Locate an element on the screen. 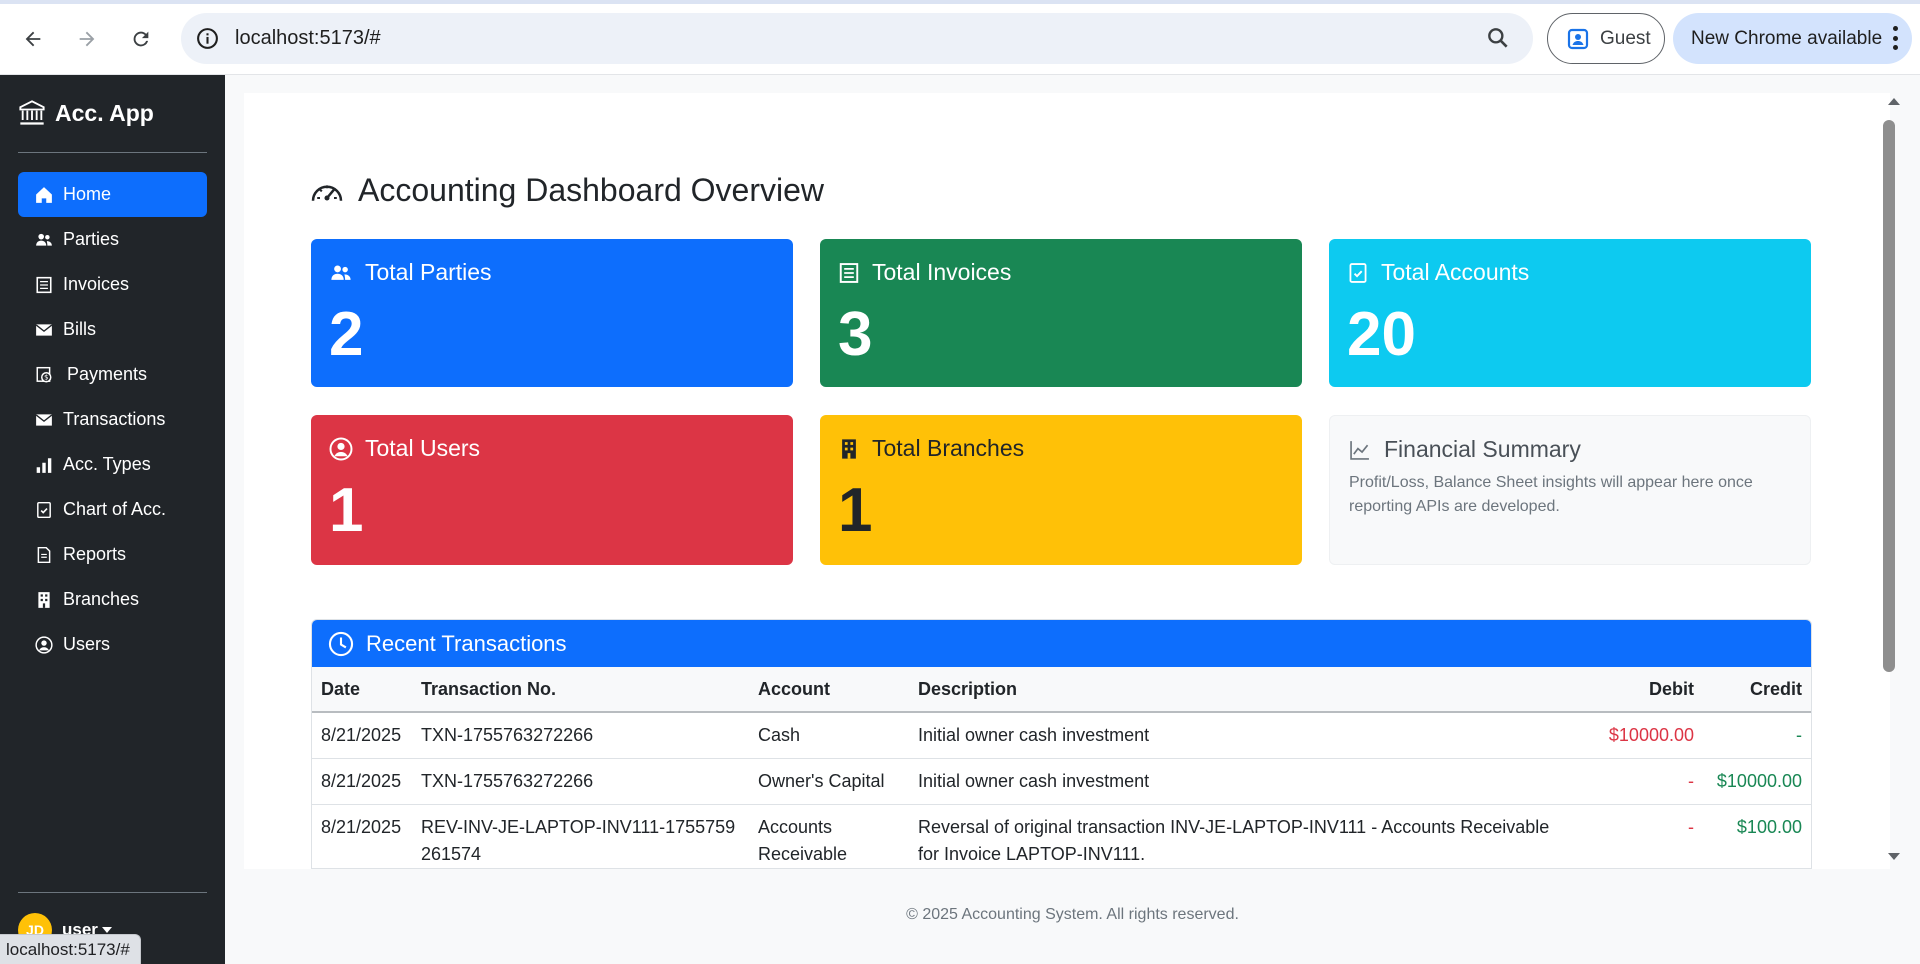 The width and height of the screenshot is (1920, 964). journal-check-icon is located at coordinates (44, 510).